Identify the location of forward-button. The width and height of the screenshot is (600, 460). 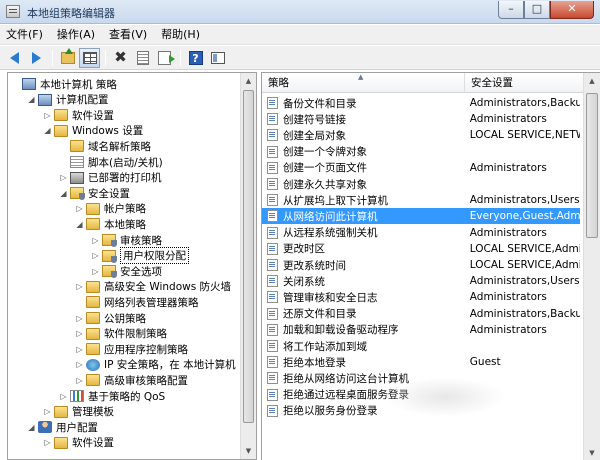
(36, 58).